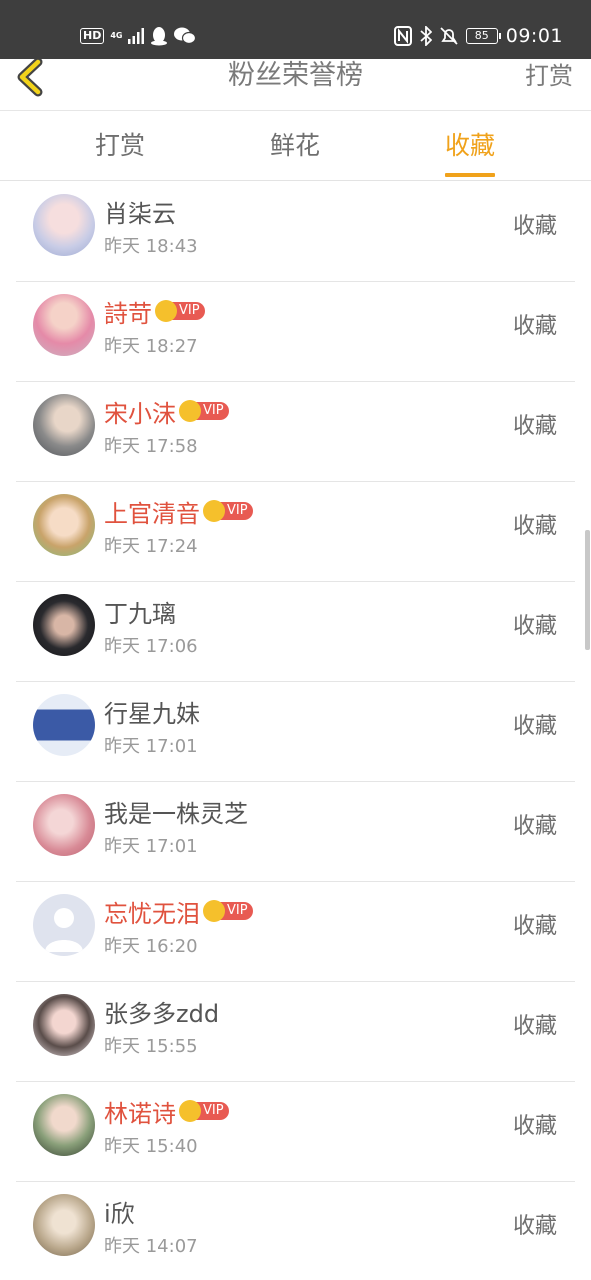  I want to click on user-name: 林诺诗, so click(140, 1113).